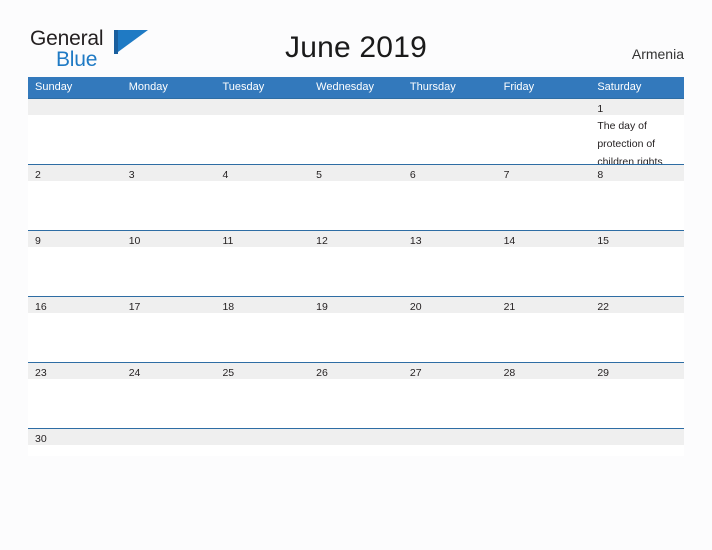 This screenshot has width=712, height=550. Describe the element at coordinates (75, 395) in the screenshot. I see `day-cell: 23` at that location.